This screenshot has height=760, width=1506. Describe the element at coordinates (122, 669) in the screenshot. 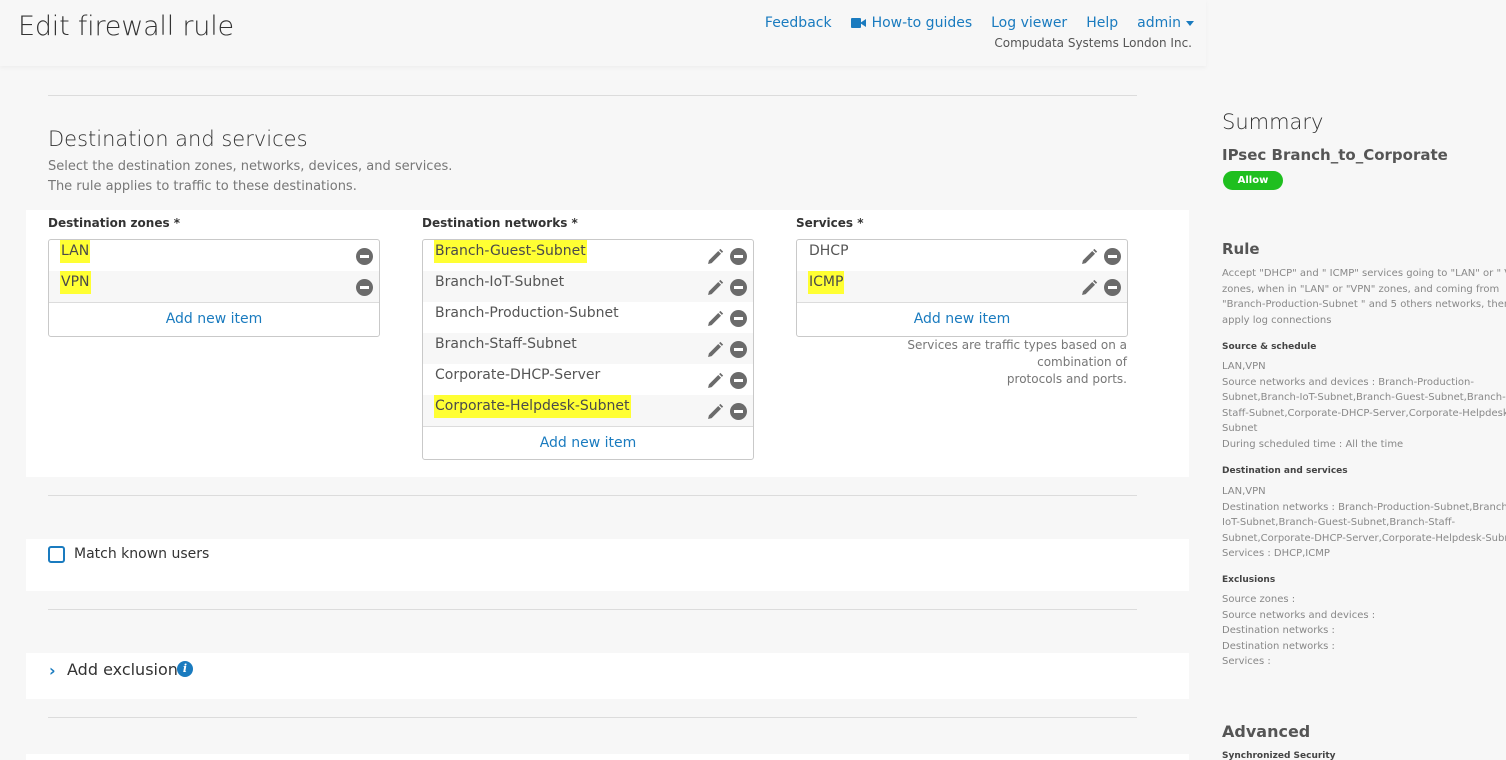

I see `add-exclusion-toggle: Add exclusion` at that location.